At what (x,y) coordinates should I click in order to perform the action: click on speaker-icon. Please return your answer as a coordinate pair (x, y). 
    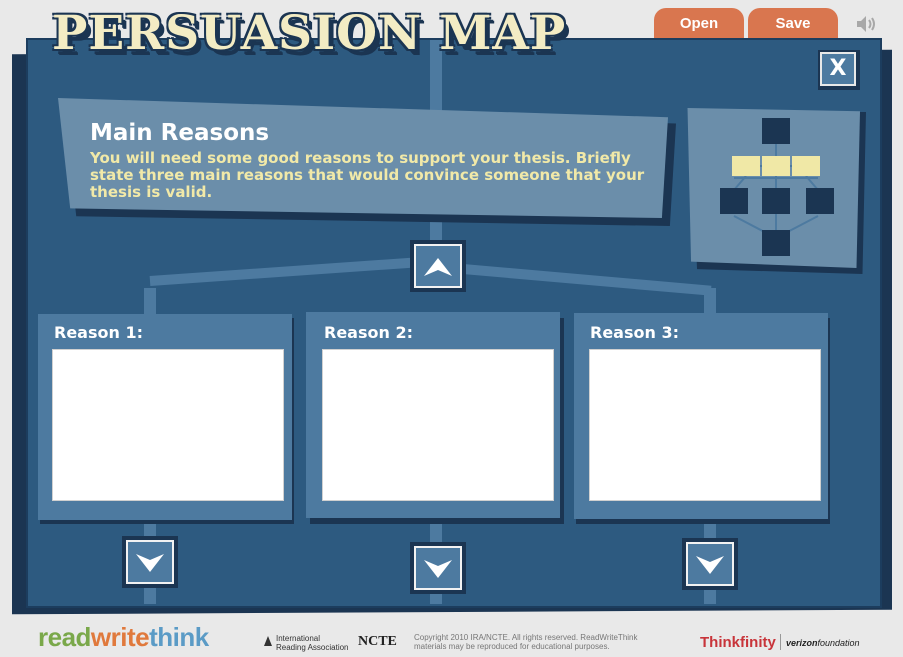
    Looking at the image, I should click on (866, 24).